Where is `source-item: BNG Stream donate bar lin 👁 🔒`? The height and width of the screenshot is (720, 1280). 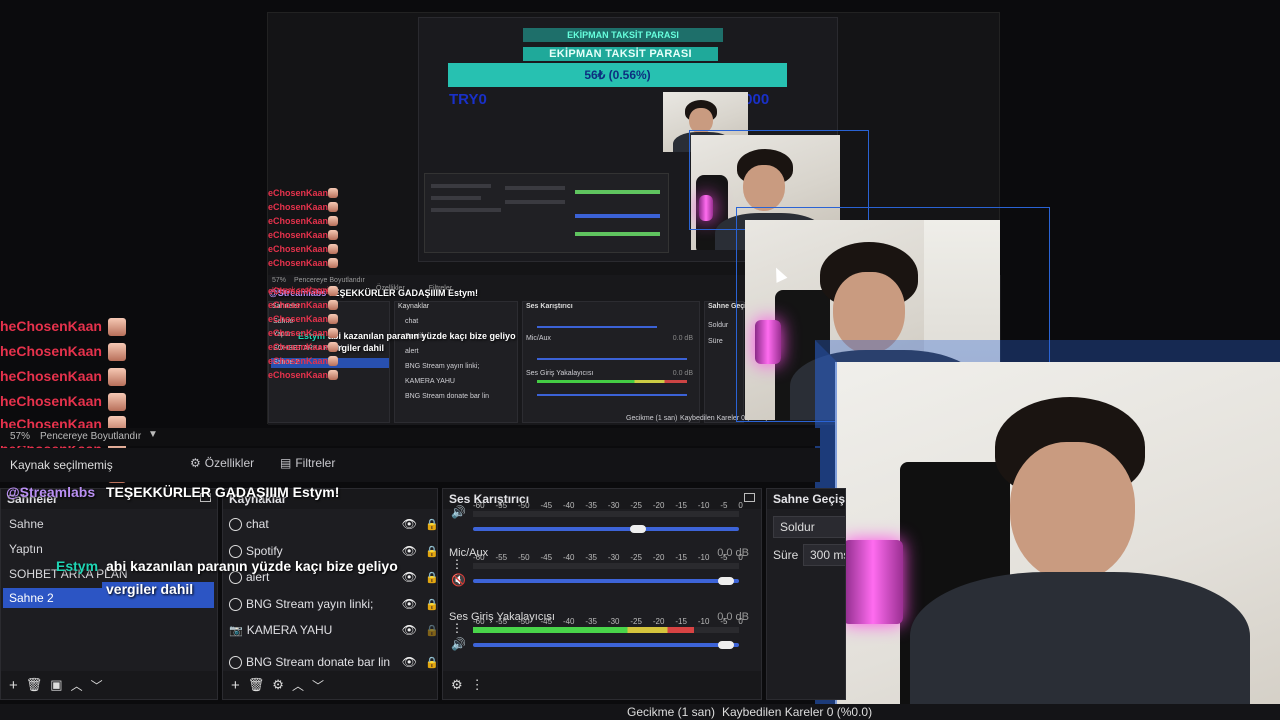
source-item: BNG Stream donate bar lin 👁 🔒 is located at coordinates (334, 662).